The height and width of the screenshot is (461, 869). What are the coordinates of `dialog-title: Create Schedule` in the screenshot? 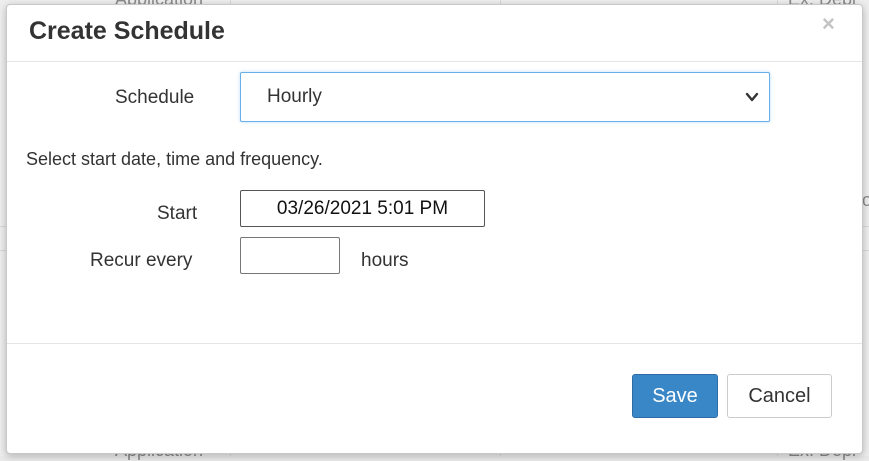 It's located at (127, 31).